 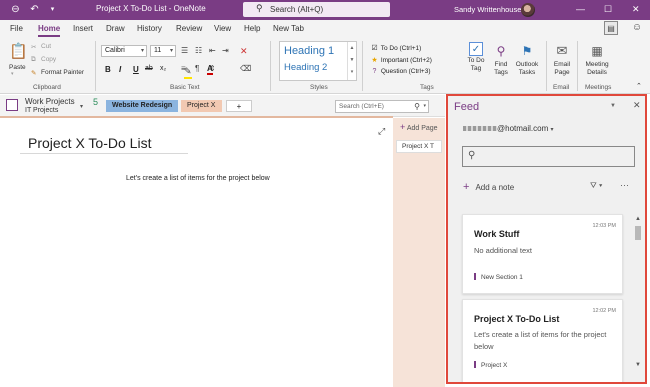 I want to click on maximize-icon: ☐, so click(x=608, y=9).